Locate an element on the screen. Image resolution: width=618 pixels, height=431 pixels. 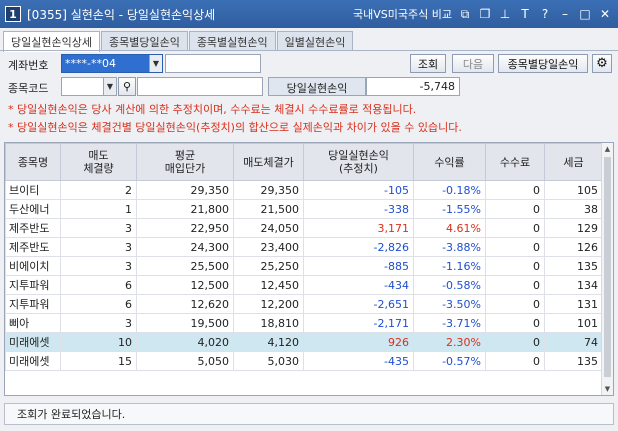
help-icon: ? is located at coordinates (545, 14).